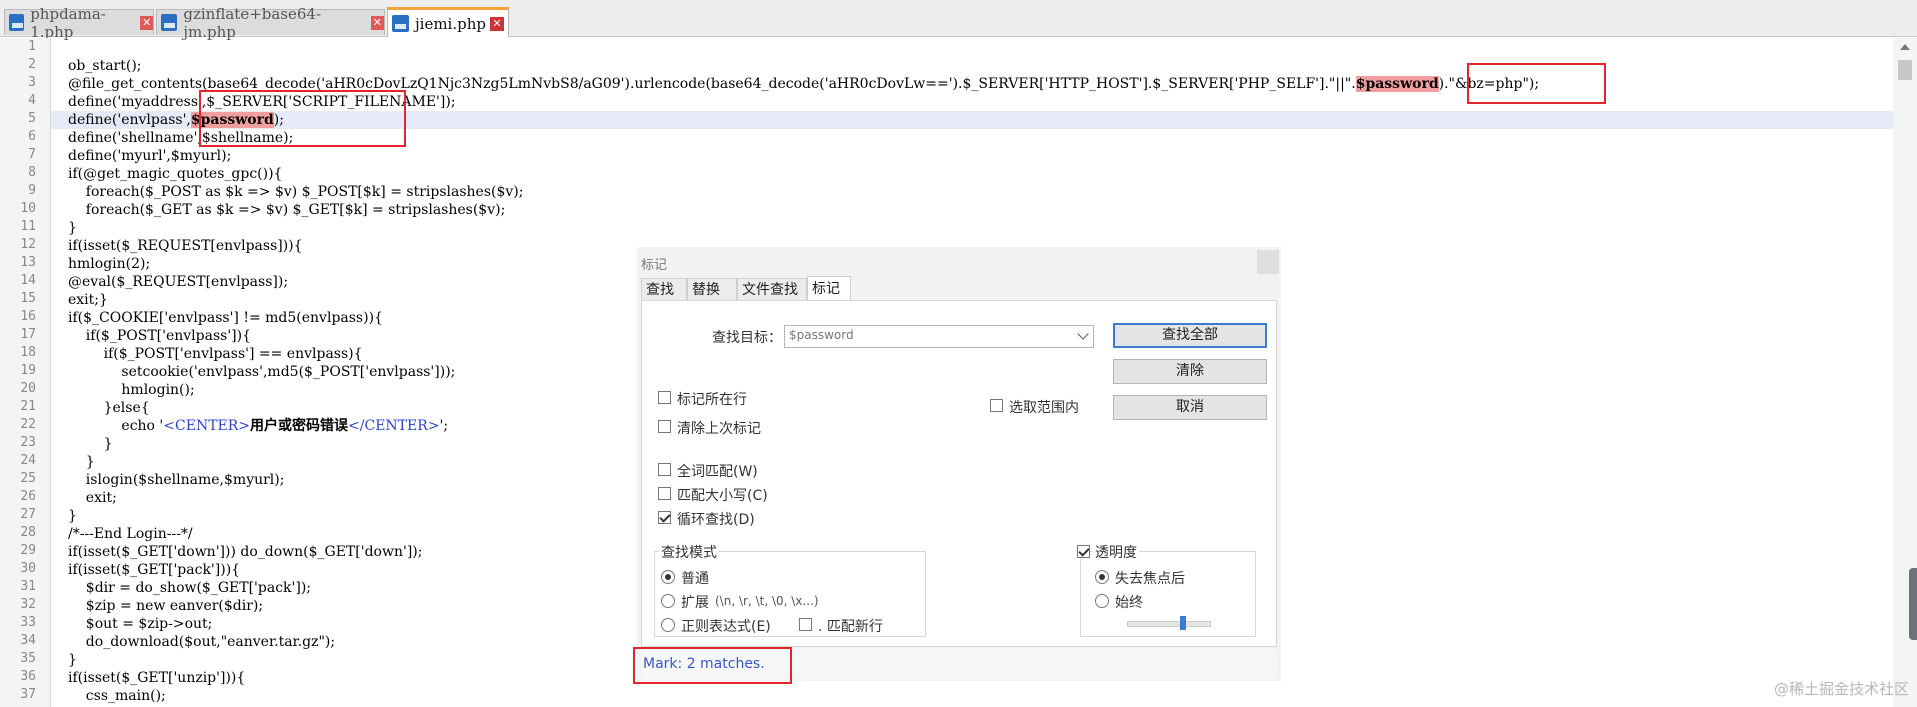  Describe the element at coordinates (664, 397) in the screenshot. I see `mark-line-checkbox` at that location.